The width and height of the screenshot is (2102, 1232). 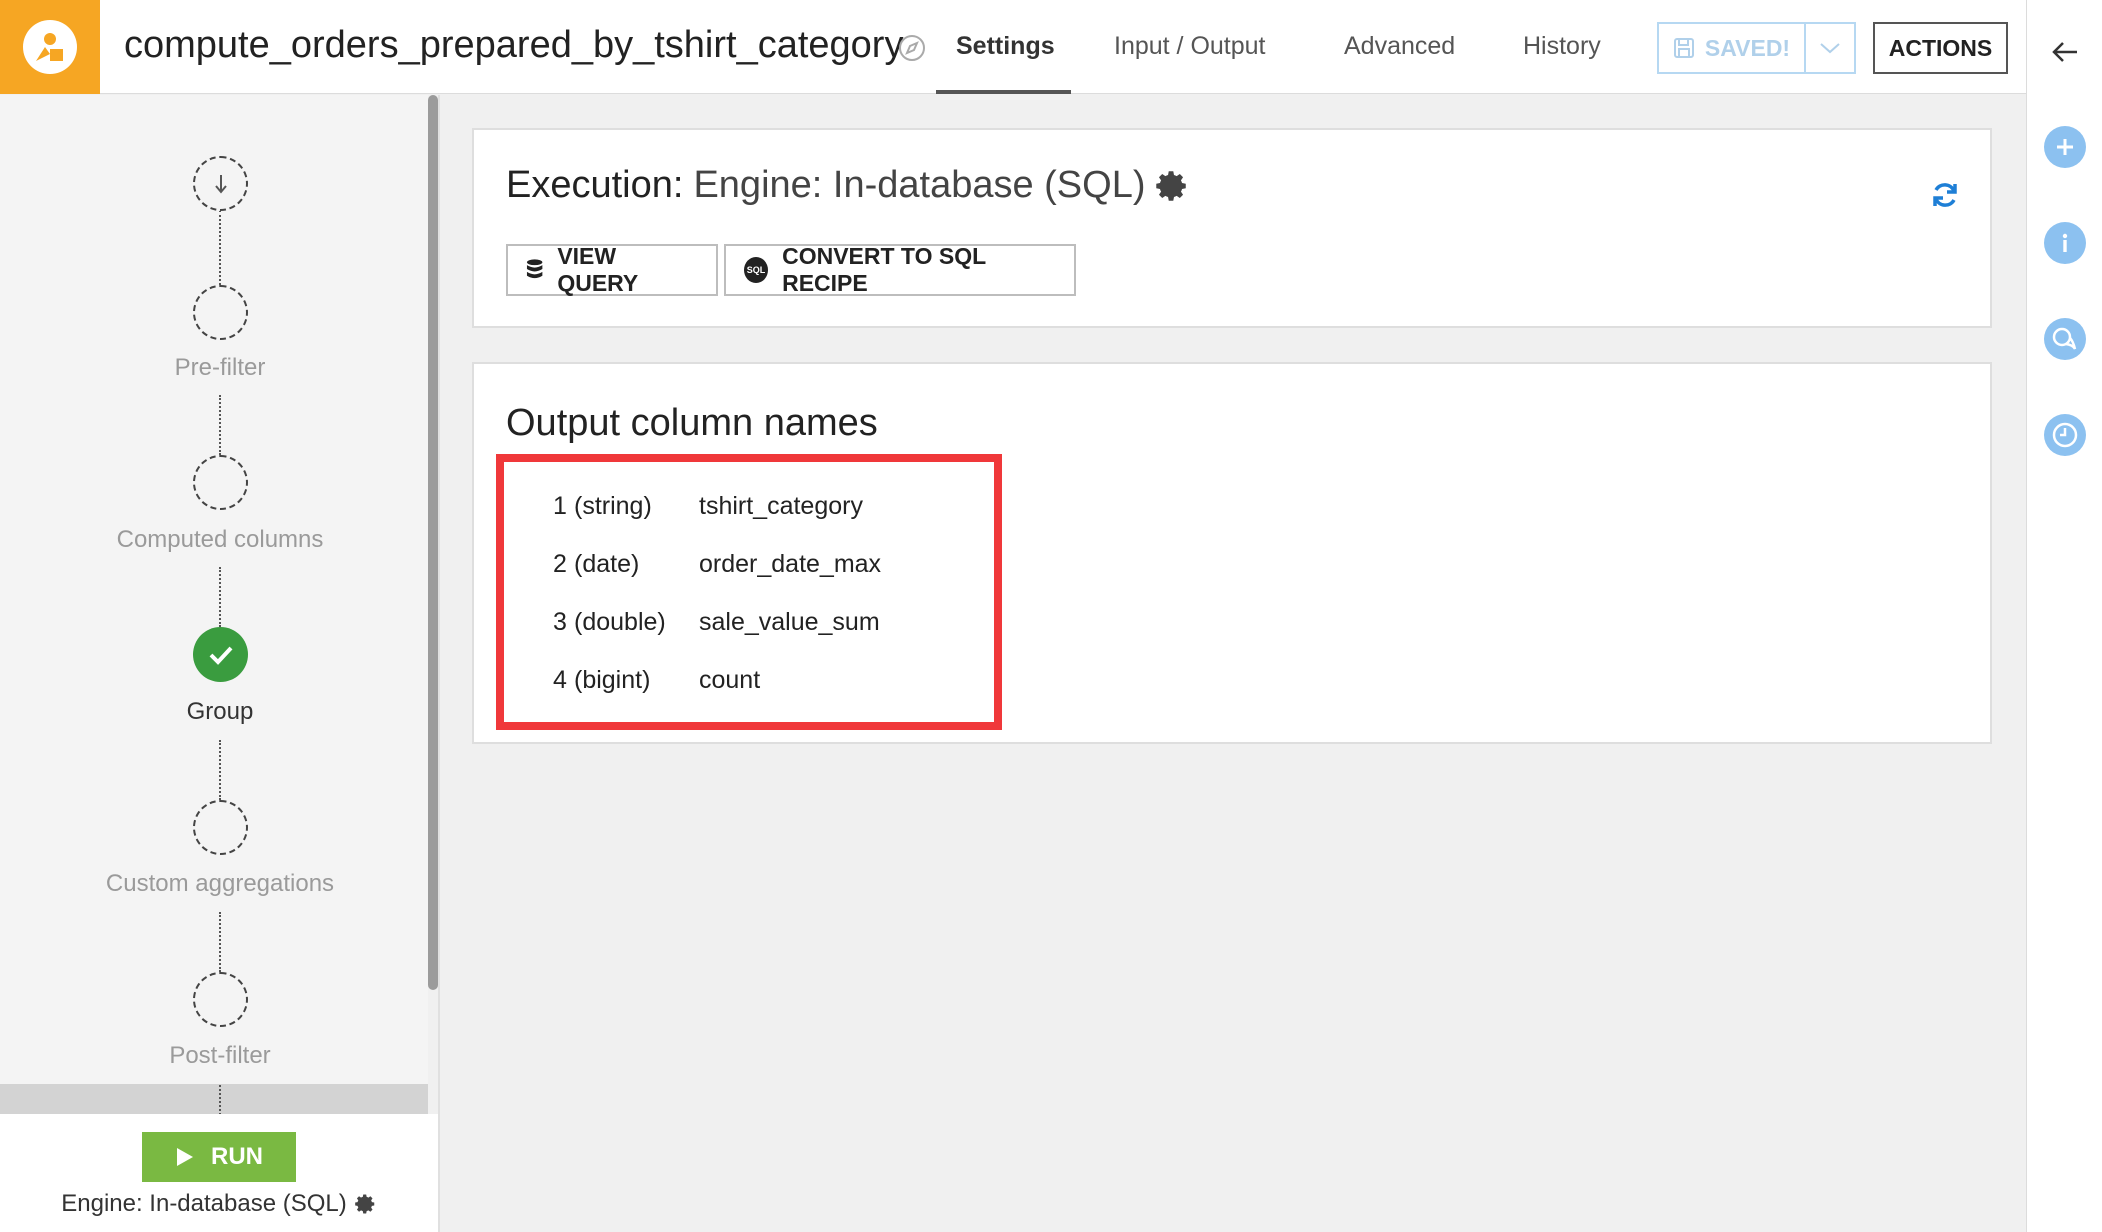 I want to click on save-button: SAVED!, so click(x=1731, y=48).